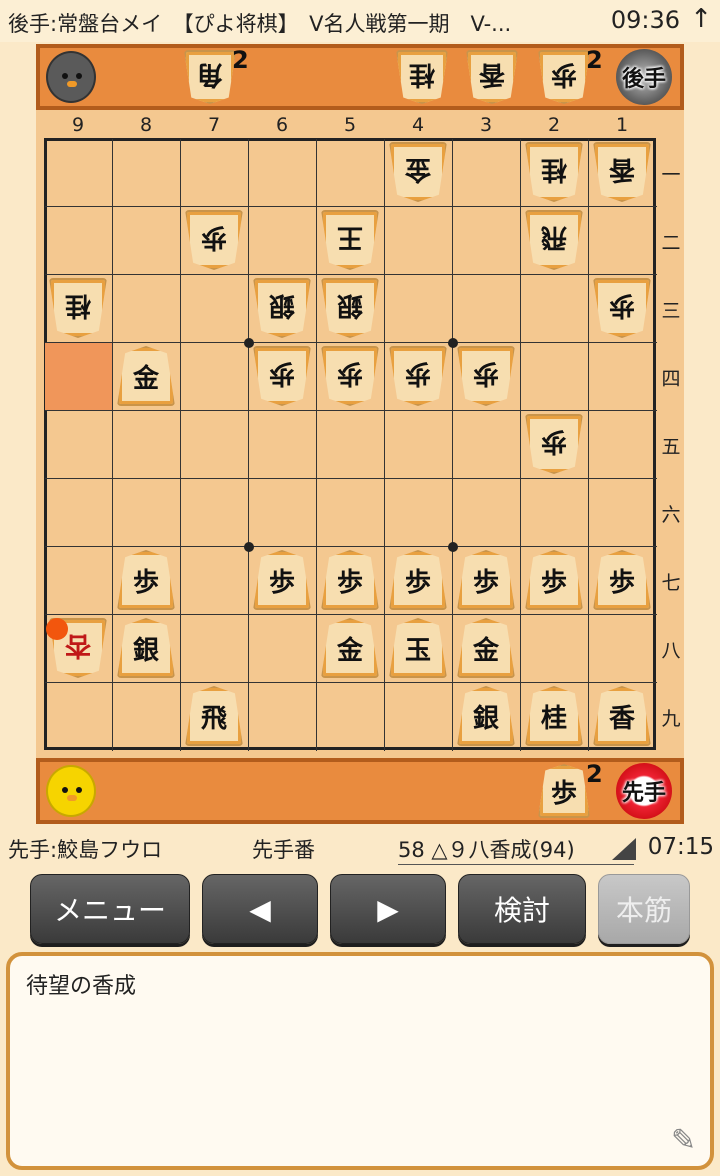  What do you see at coordinates (624, 849) in the screenshot?
I see `dropdown-triangle-icon` at bounding box center [624, 849].